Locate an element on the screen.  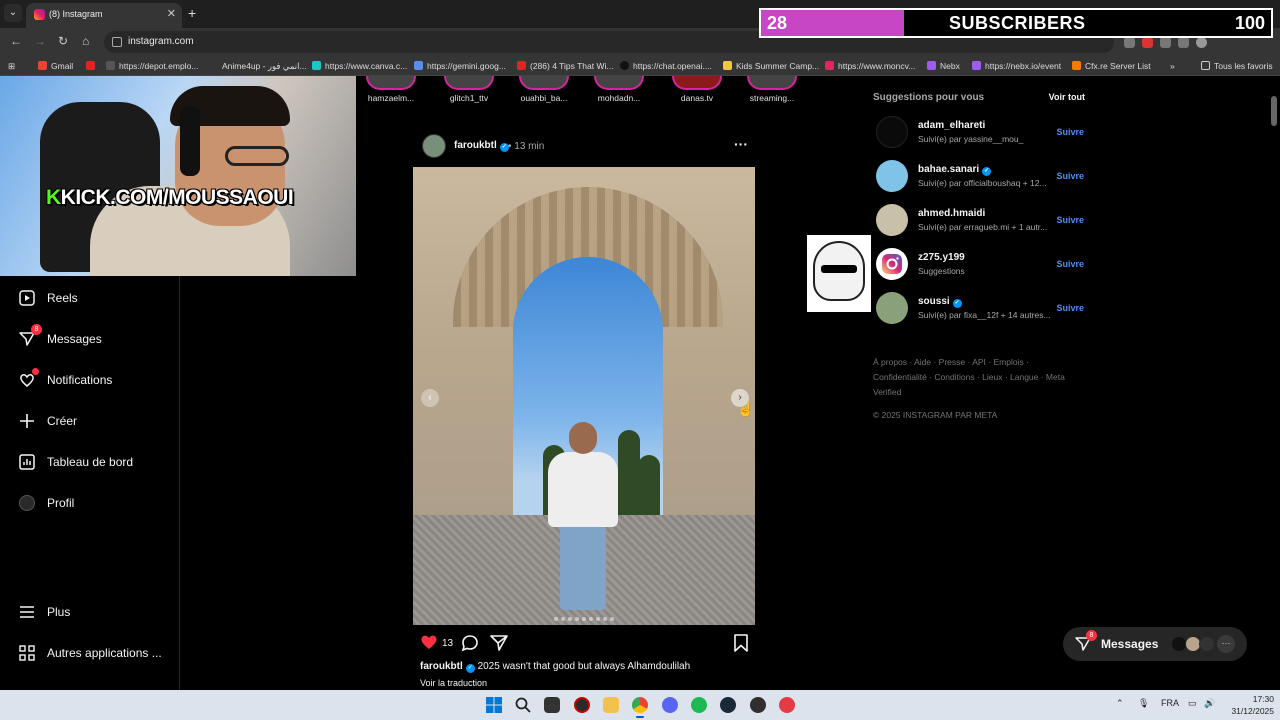
sidebar-item-dashboard: Tableau de bord is located at coordinates (75, 462).